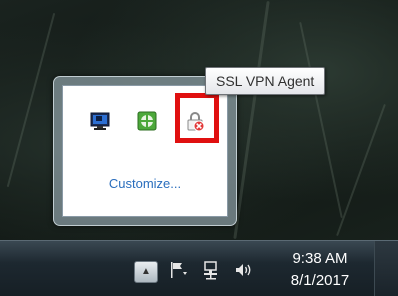 This screenshot has height=296, width=398. I want to click on show-desktop-button, so click(386, 268).